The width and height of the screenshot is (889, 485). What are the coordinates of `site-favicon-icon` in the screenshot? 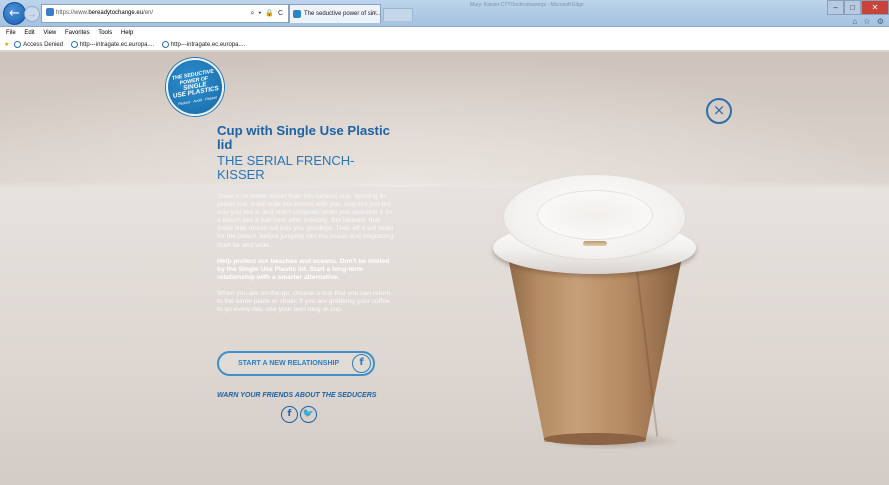 It's located at (50, 12).